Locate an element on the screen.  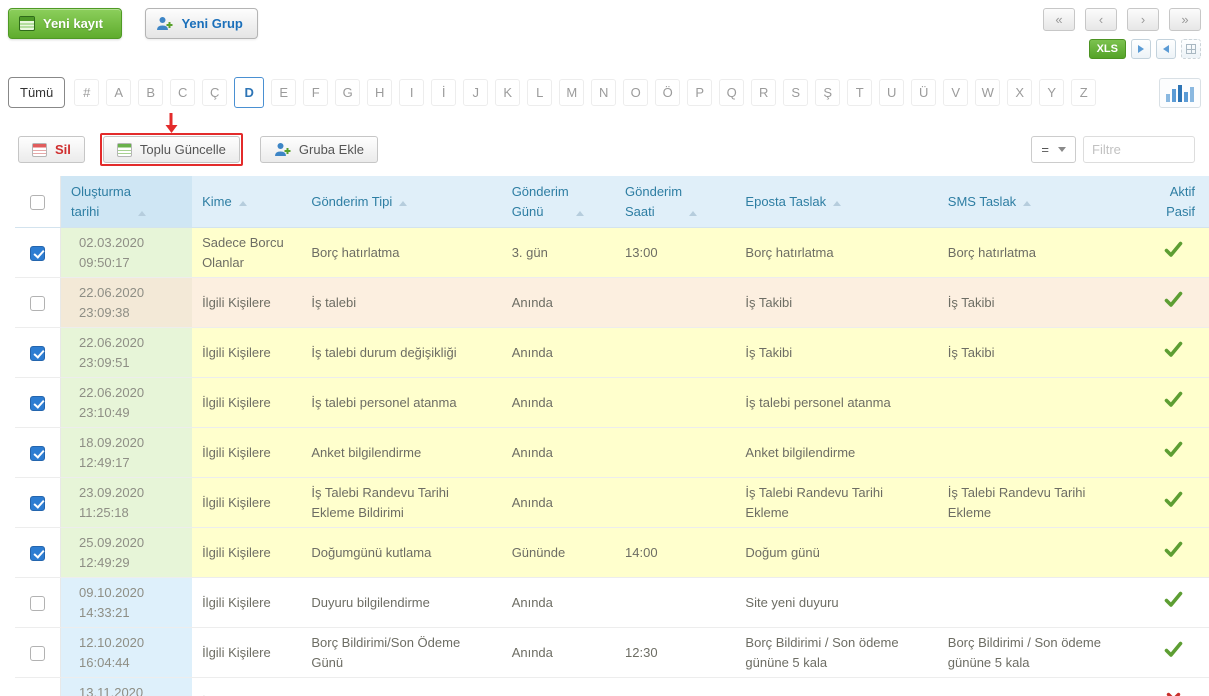
column-header-recipient: Kime is located at coordinates (247, 202).